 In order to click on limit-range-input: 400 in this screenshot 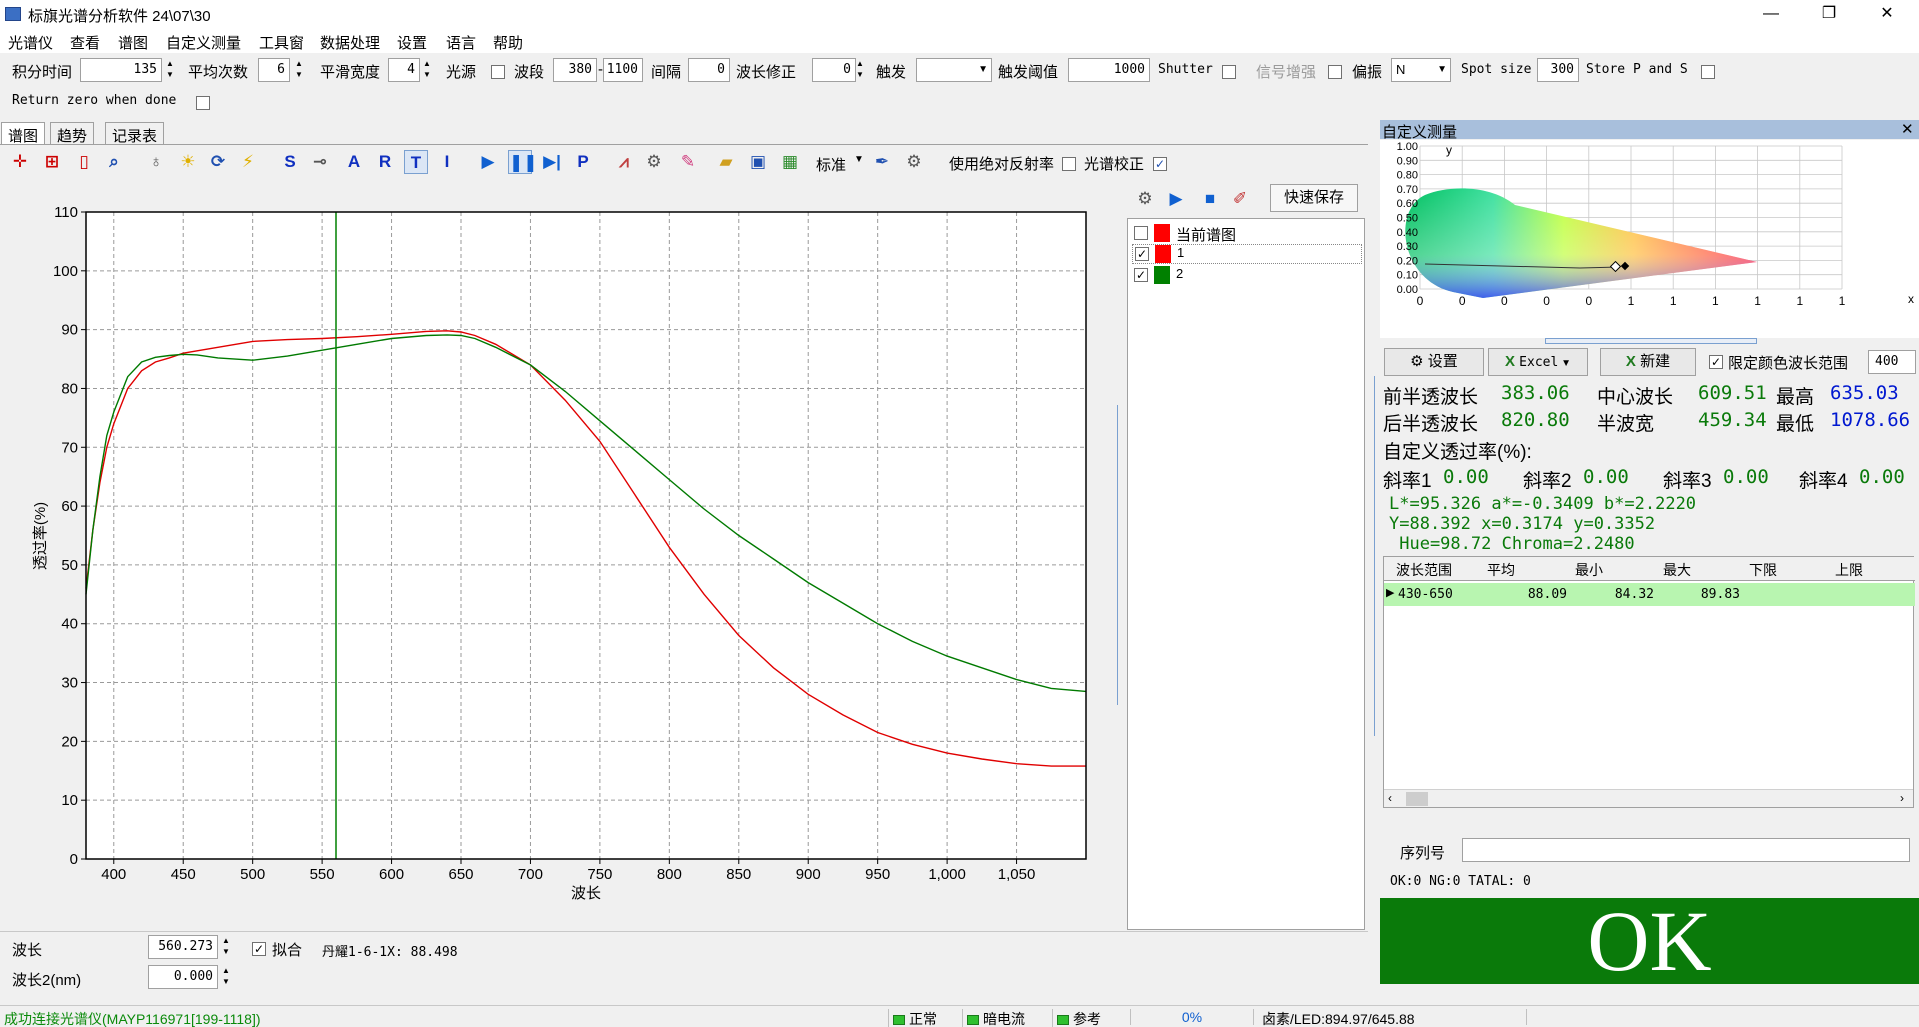, I will do `click(1892, 362)`.